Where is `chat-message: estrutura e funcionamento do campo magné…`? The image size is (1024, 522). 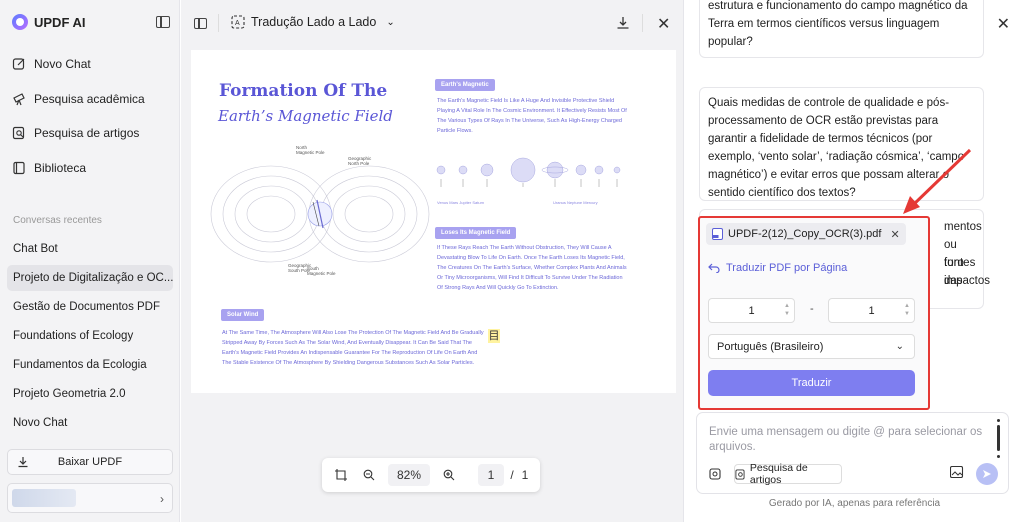
chat-message: estrutura e funcionamento do campo magné… is located at coordinates (841, 29).